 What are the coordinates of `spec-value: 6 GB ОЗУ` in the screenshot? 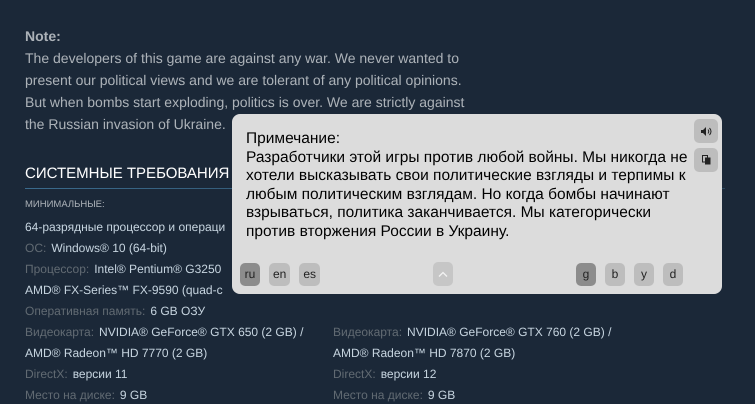 It's located at (178, 311).